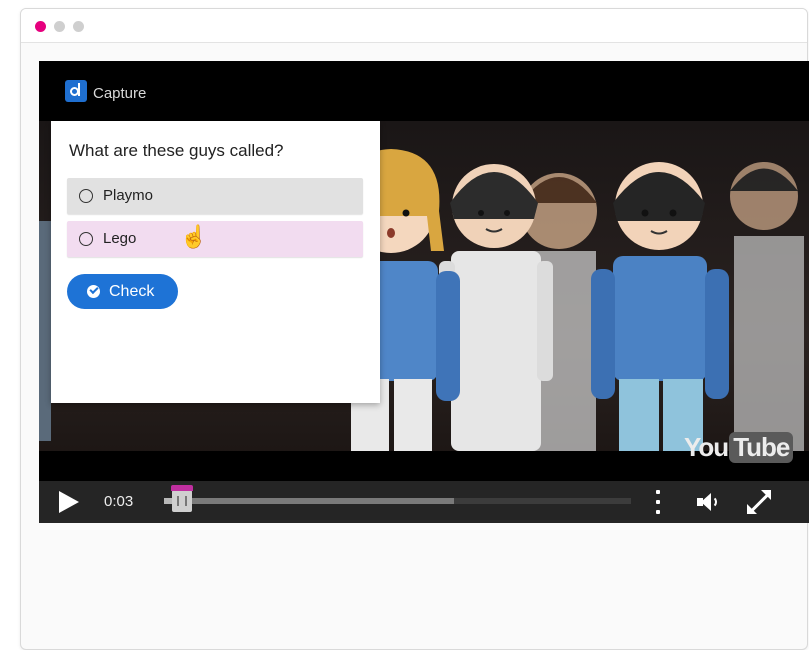 The width and height of the screenshot is (809, 650). Describe the element at coordinates (414, 26) in the screenshot. I see `window-titlebar` at that location.